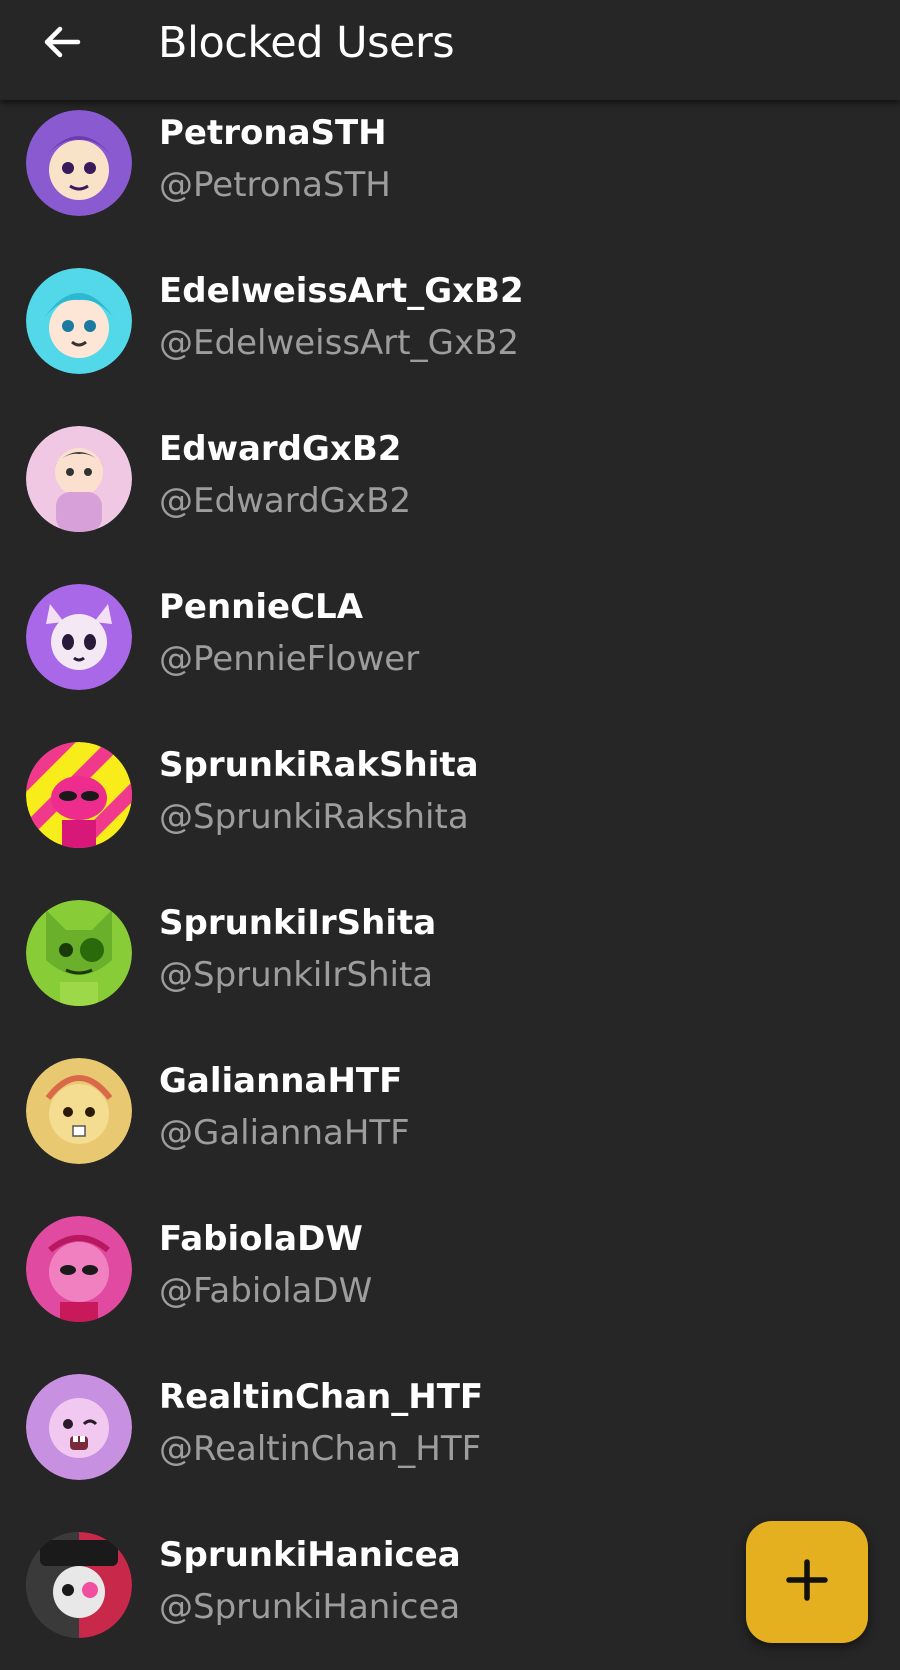 The width and height of the screenshot is (900, 1670). I want to click on user-display-name: SprunkiHanicea, so click(310, 1555).